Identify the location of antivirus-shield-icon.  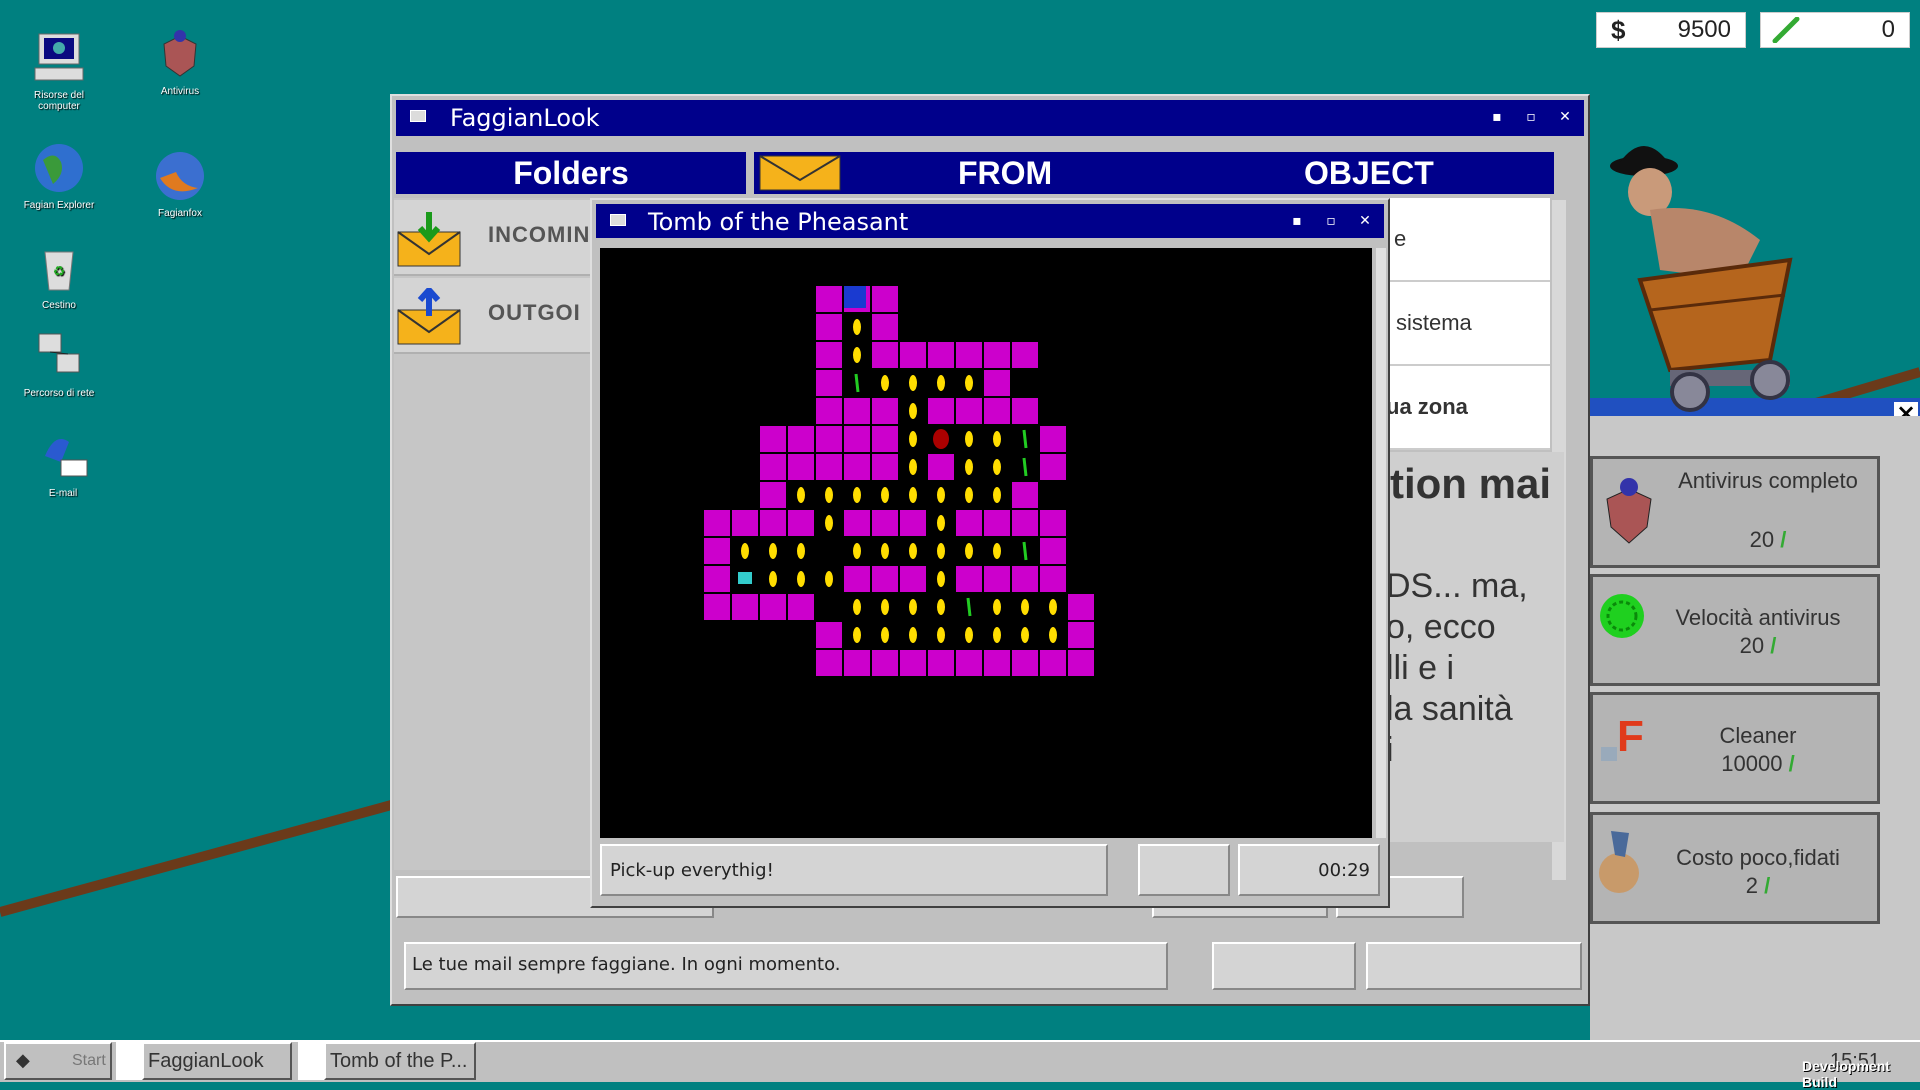
(1629, 511).